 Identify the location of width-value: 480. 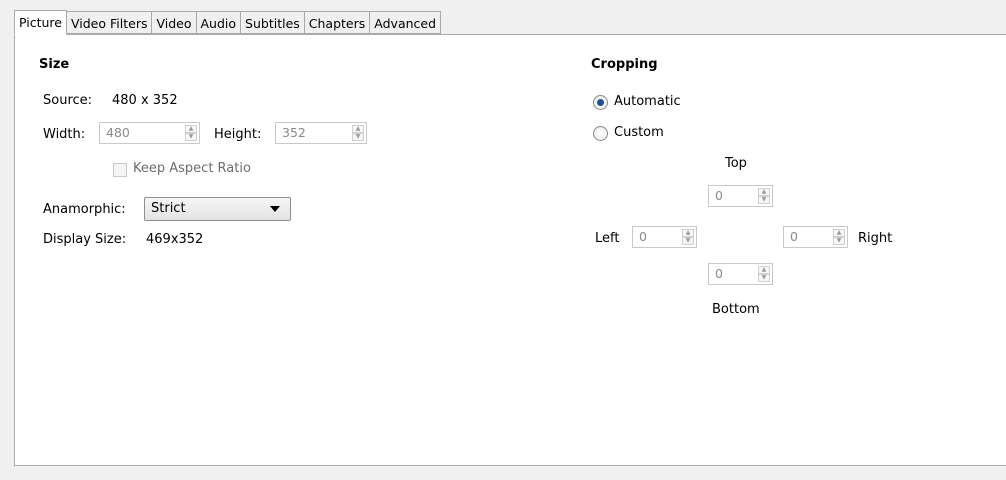
(118, 132).